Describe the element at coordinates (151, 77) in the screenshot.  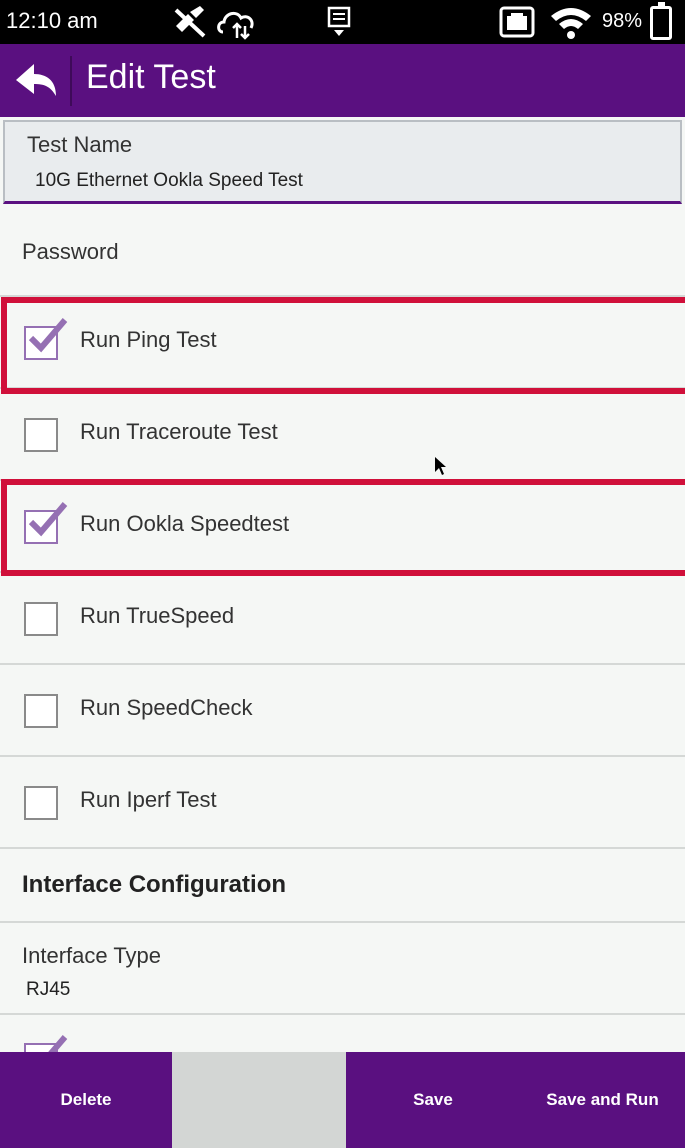
I see `page-title: Edit Test` at that location.